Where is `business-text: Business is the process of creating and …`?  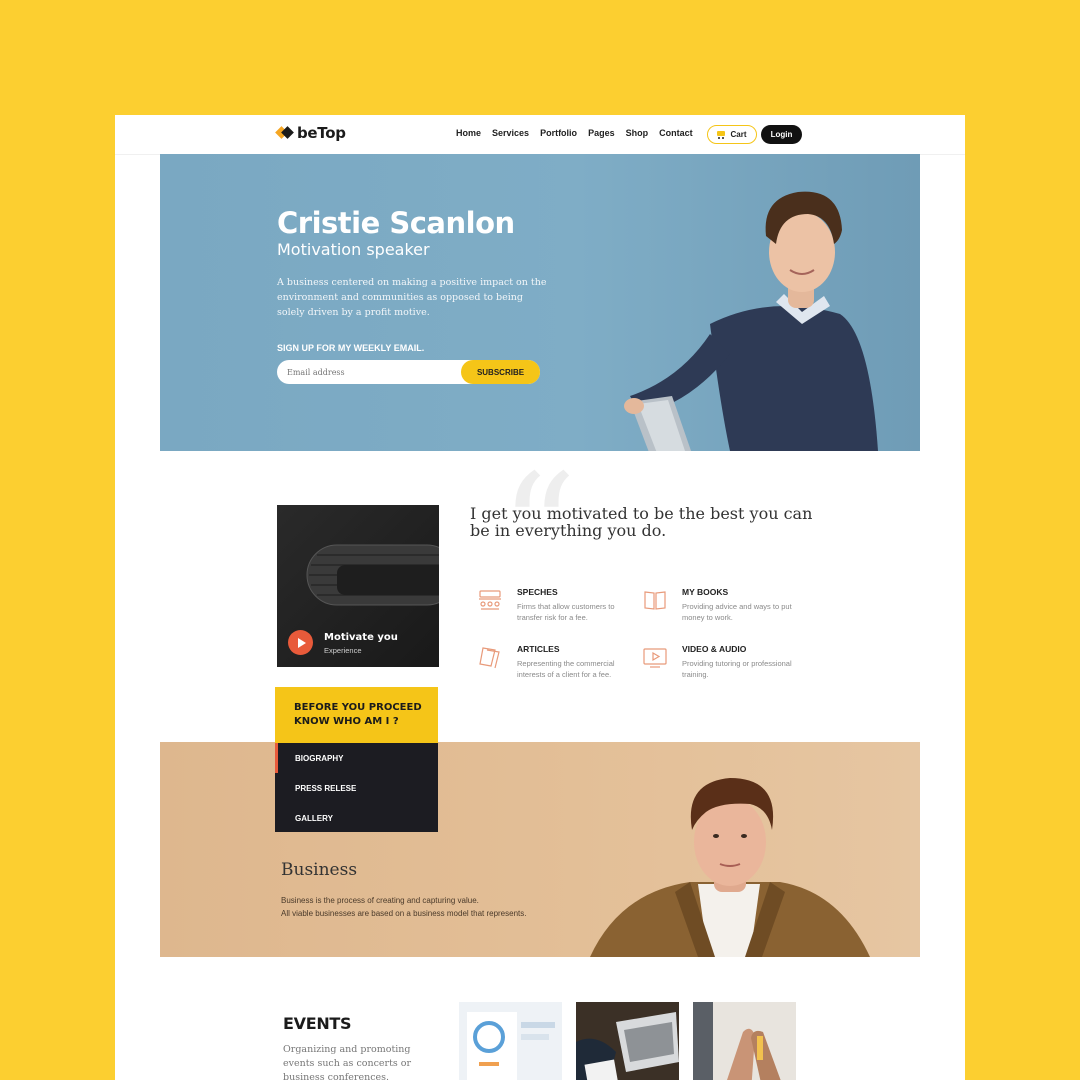 business-text: Business is the process of creating and … is located at coordinates (403, 907).